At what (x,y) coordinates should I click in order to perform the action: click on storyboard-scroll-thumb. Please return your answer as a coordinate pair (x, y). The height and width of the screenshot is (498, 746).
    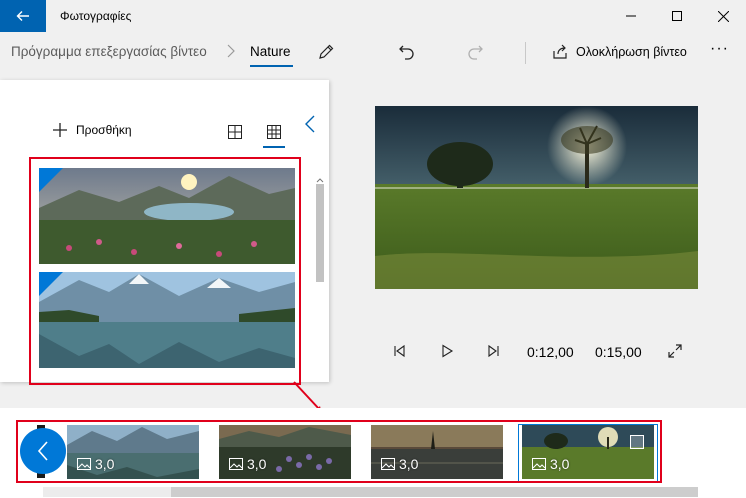
    Looking at the image, I should click on (434, 492).